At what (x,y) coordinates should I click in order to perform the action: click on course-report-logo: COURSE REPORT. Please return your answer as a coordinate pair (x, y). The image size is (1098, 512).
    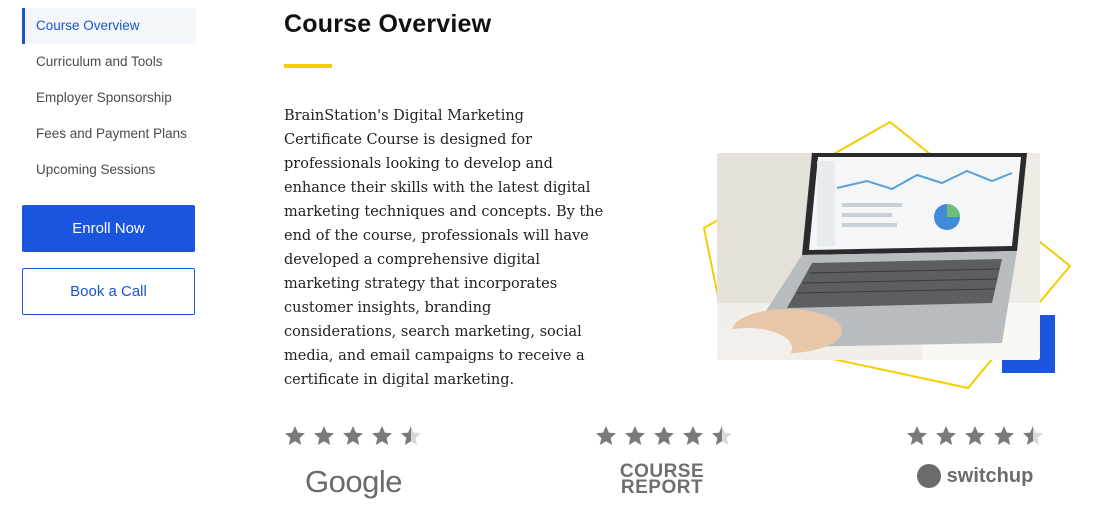
    Looking at the image, I should click on (662, 480).